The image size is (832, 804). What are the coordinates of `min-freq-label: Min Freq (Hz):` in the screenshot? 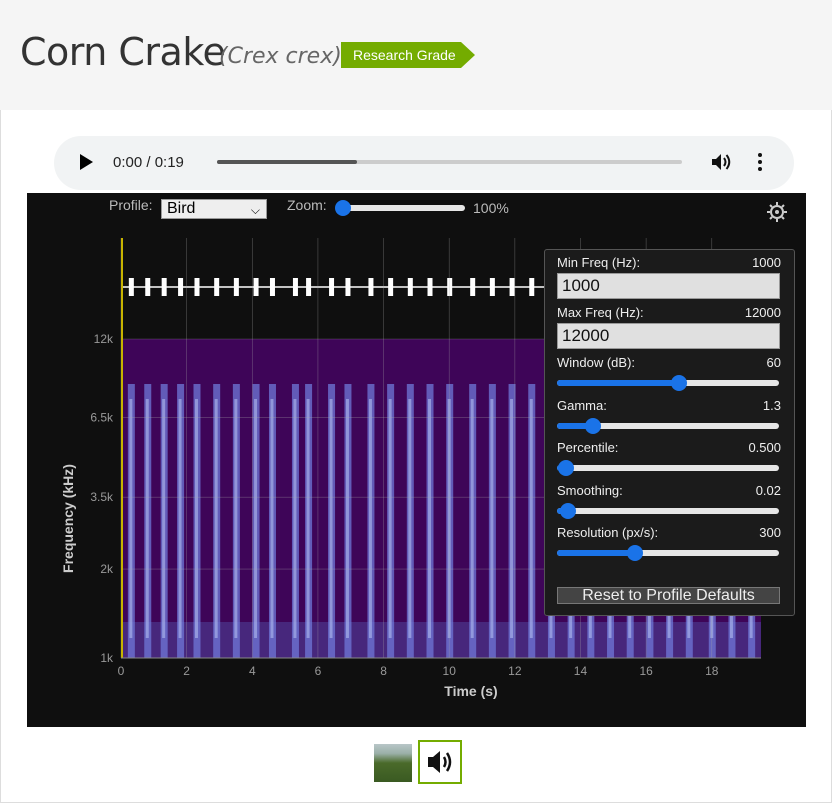 It's located at (599, 262).